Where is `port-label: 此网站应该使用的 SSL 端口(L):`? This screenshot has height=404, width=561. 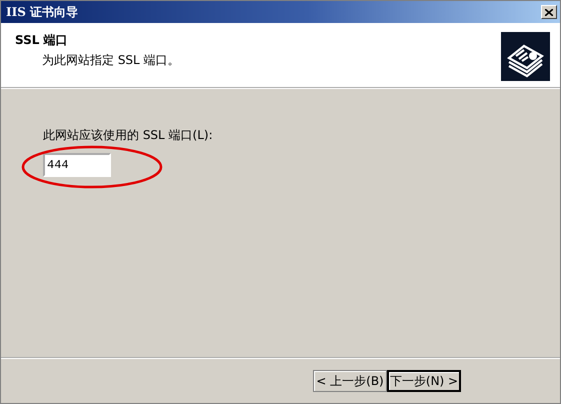
port-label: 此网站应该使用的 SSL 端口(L): is located at coordinates (128, 135).